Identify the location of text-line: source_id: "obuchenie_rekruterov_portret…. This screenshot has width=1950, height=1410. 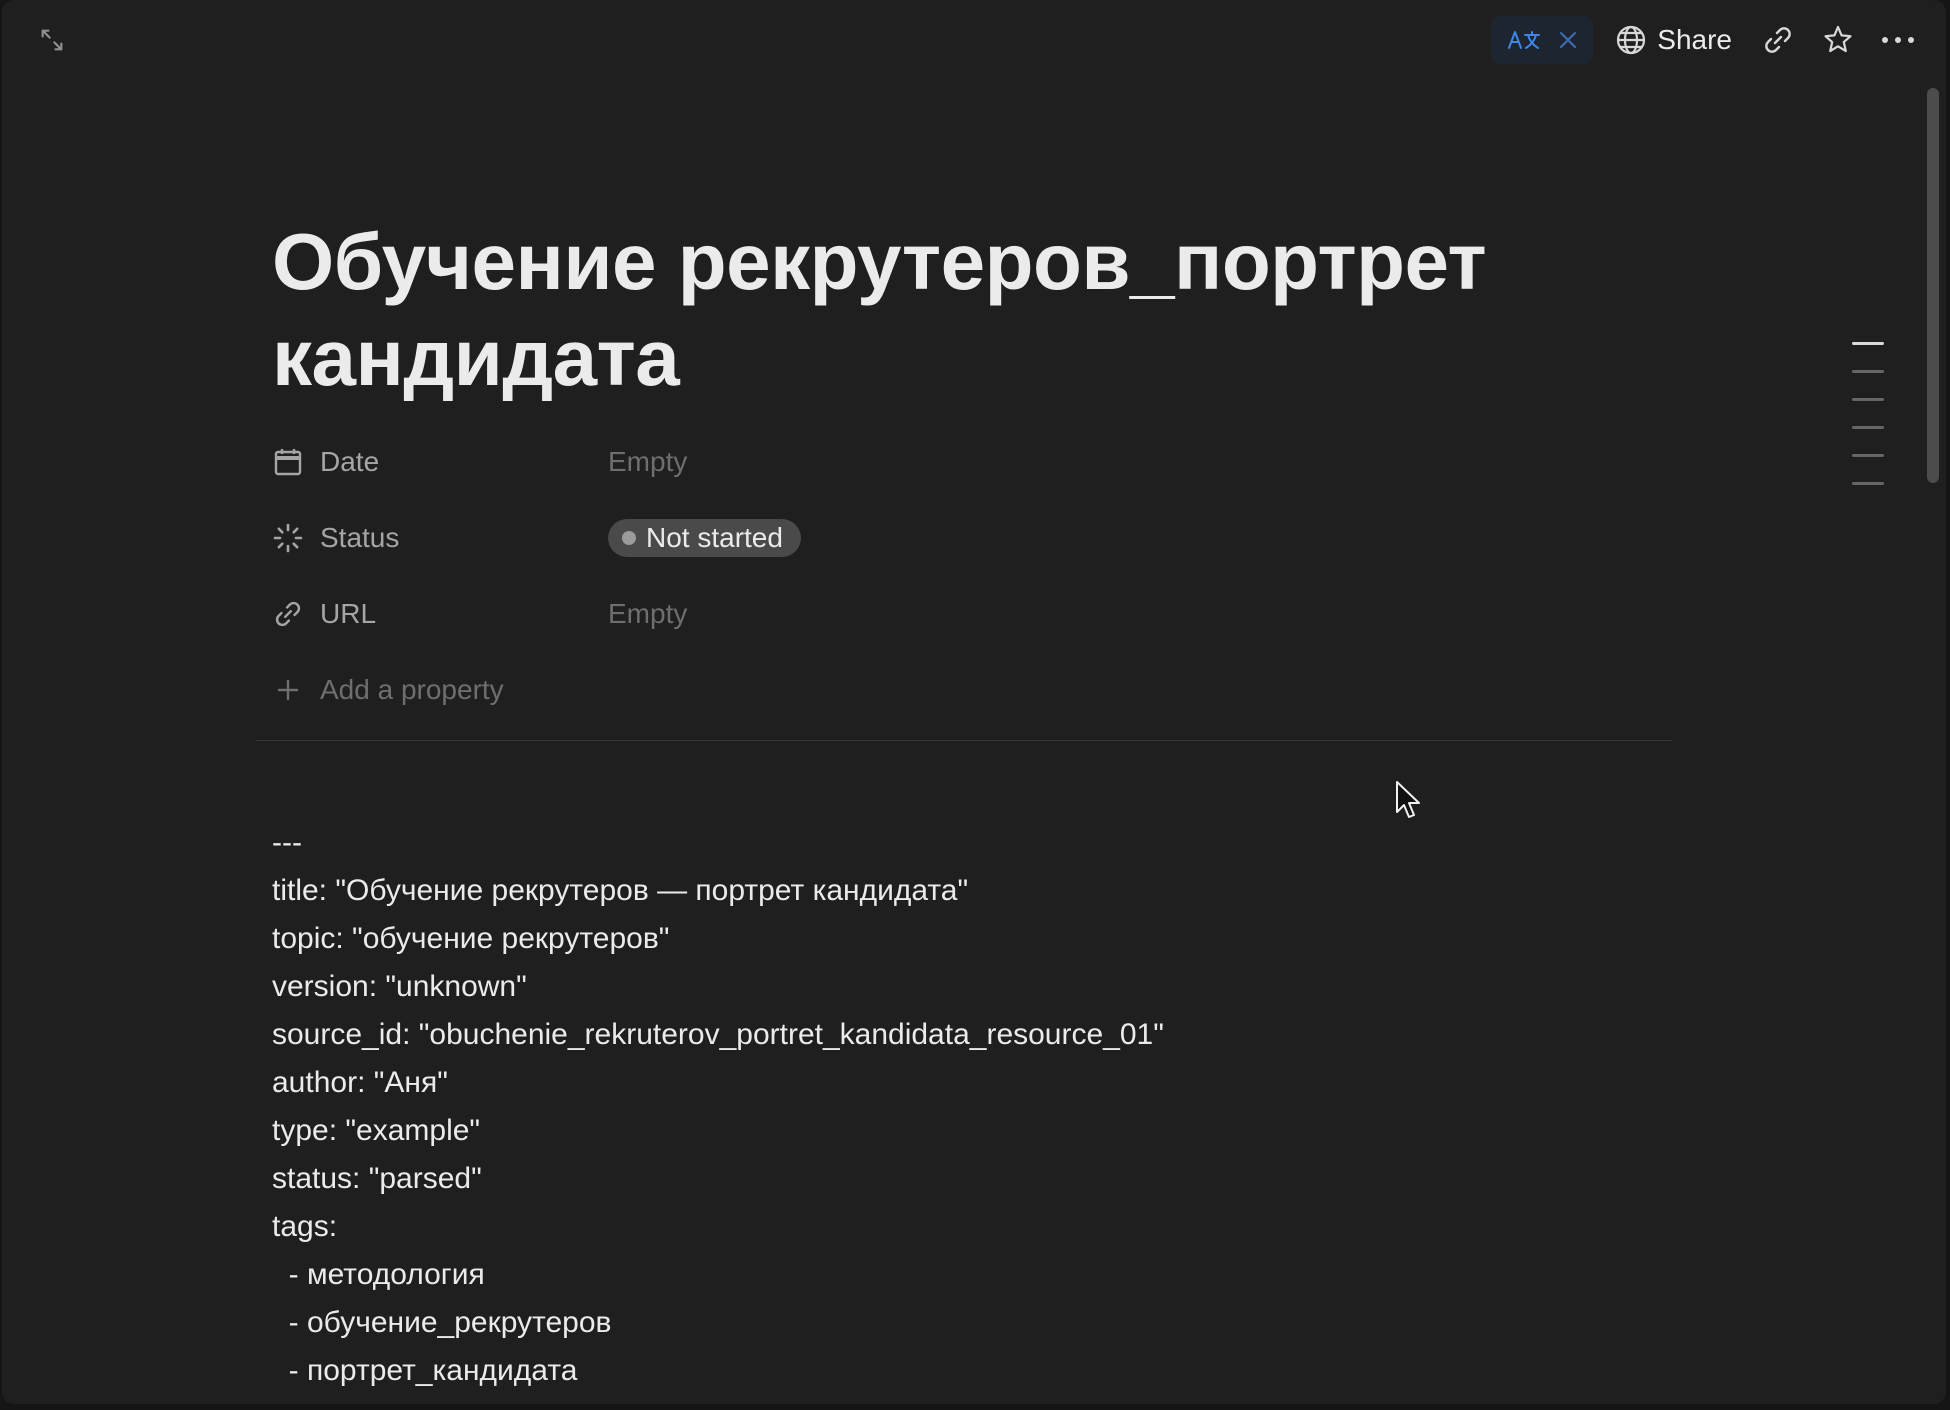
(718, 1035).